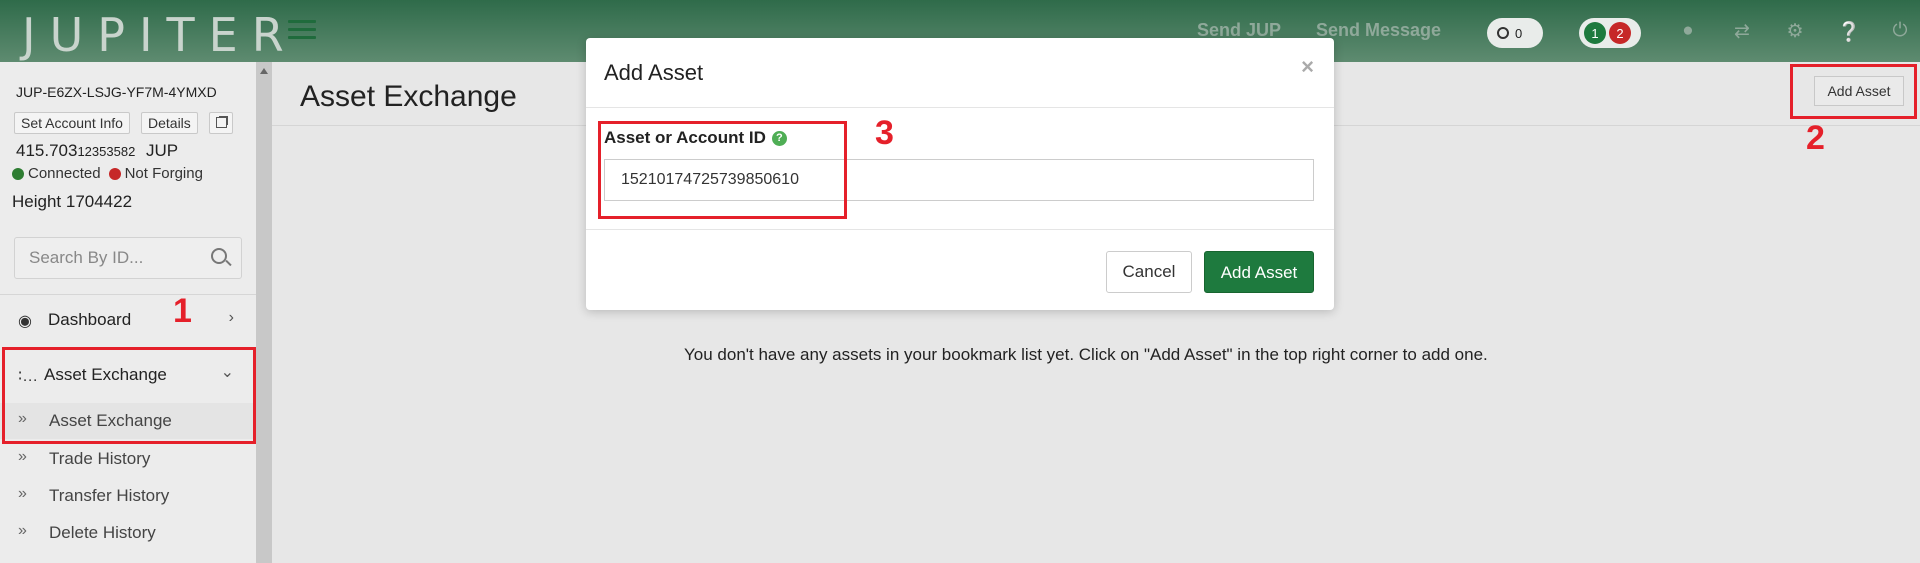 The width and height of the screenshot is (1920, 563). What do you see at coordinates (160, 35) in the screenshot?
I see `app-logo: JUPITER` at bounding box center [160, 35].